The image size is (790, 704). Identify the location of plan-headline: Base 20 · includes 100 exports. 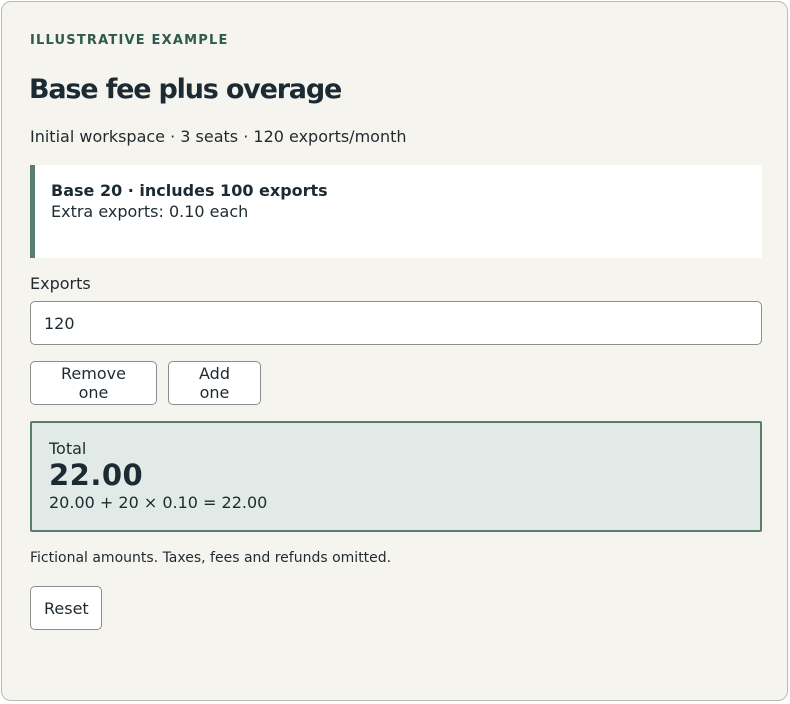
(189, 190).